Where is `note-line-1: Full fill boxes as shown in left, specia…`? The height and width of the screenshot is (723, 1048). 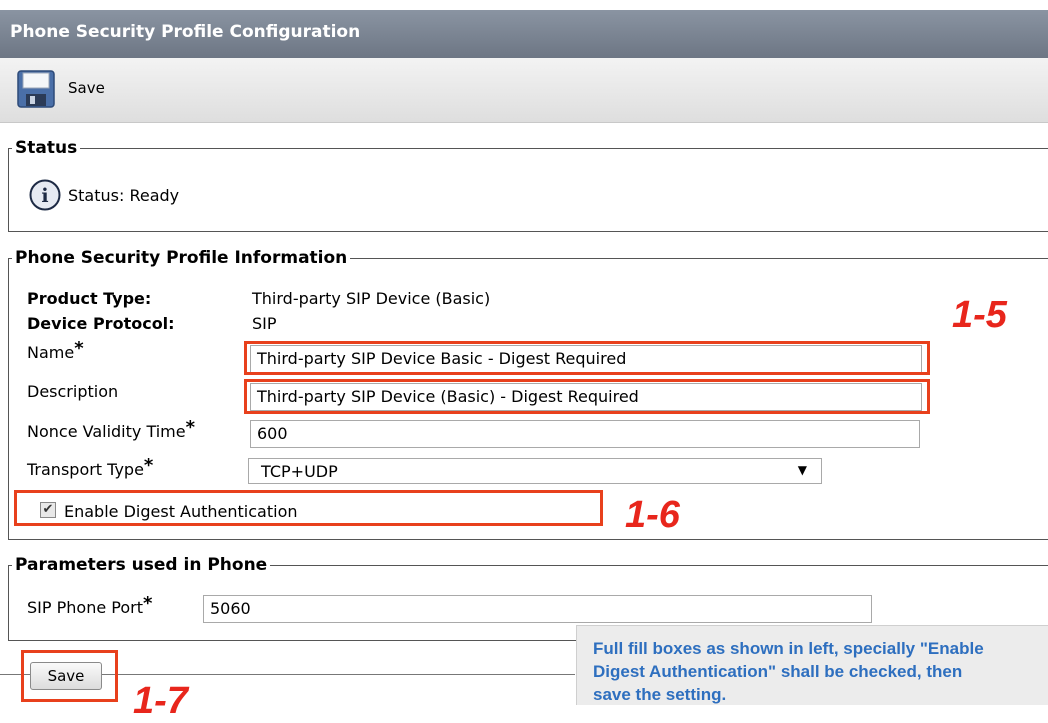 note-line-1: Full fill boxes as shown in left, specia… is located at coordinates (788, 648).